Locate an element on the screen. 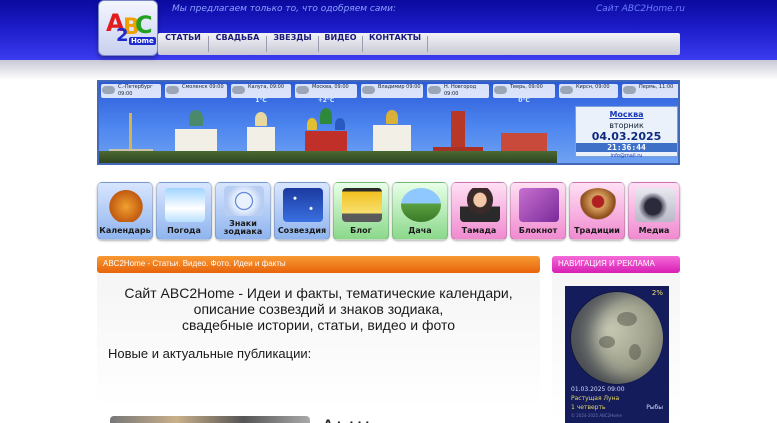  intro-line: свадебные истории, статьи, видео и фото is located at coordinates (318, 325).